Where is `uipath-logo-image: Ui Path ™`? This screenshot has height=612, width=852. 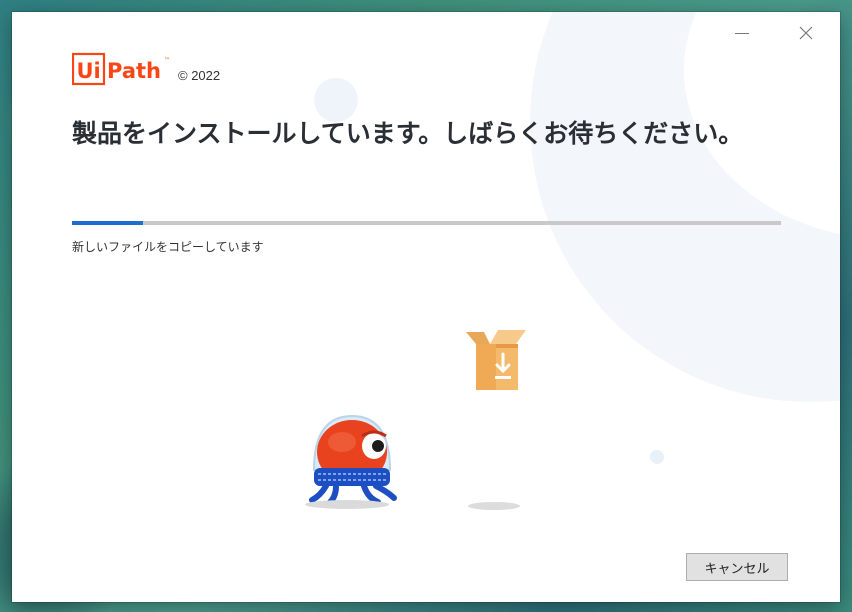
uipath-logo-image: Ui Path ™ is located at coordinates (121, 69).